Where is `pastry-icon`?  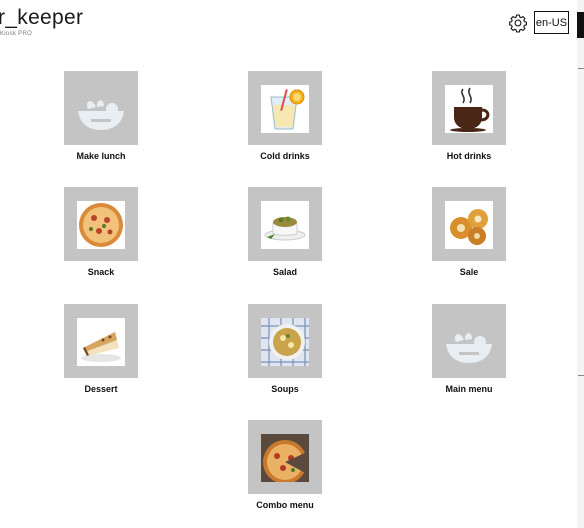 pastry-icon is located at coordinates (469, 225).